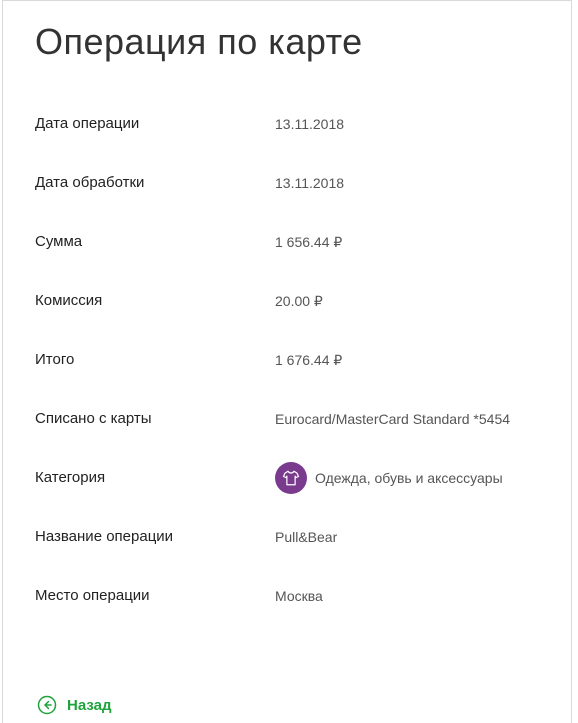 The image size is (578, 723). Describe the element at coordinates (393, 419) in the screenshot. I see `detail-value: Eurocard/MasterCard Standard *5454` at that location.